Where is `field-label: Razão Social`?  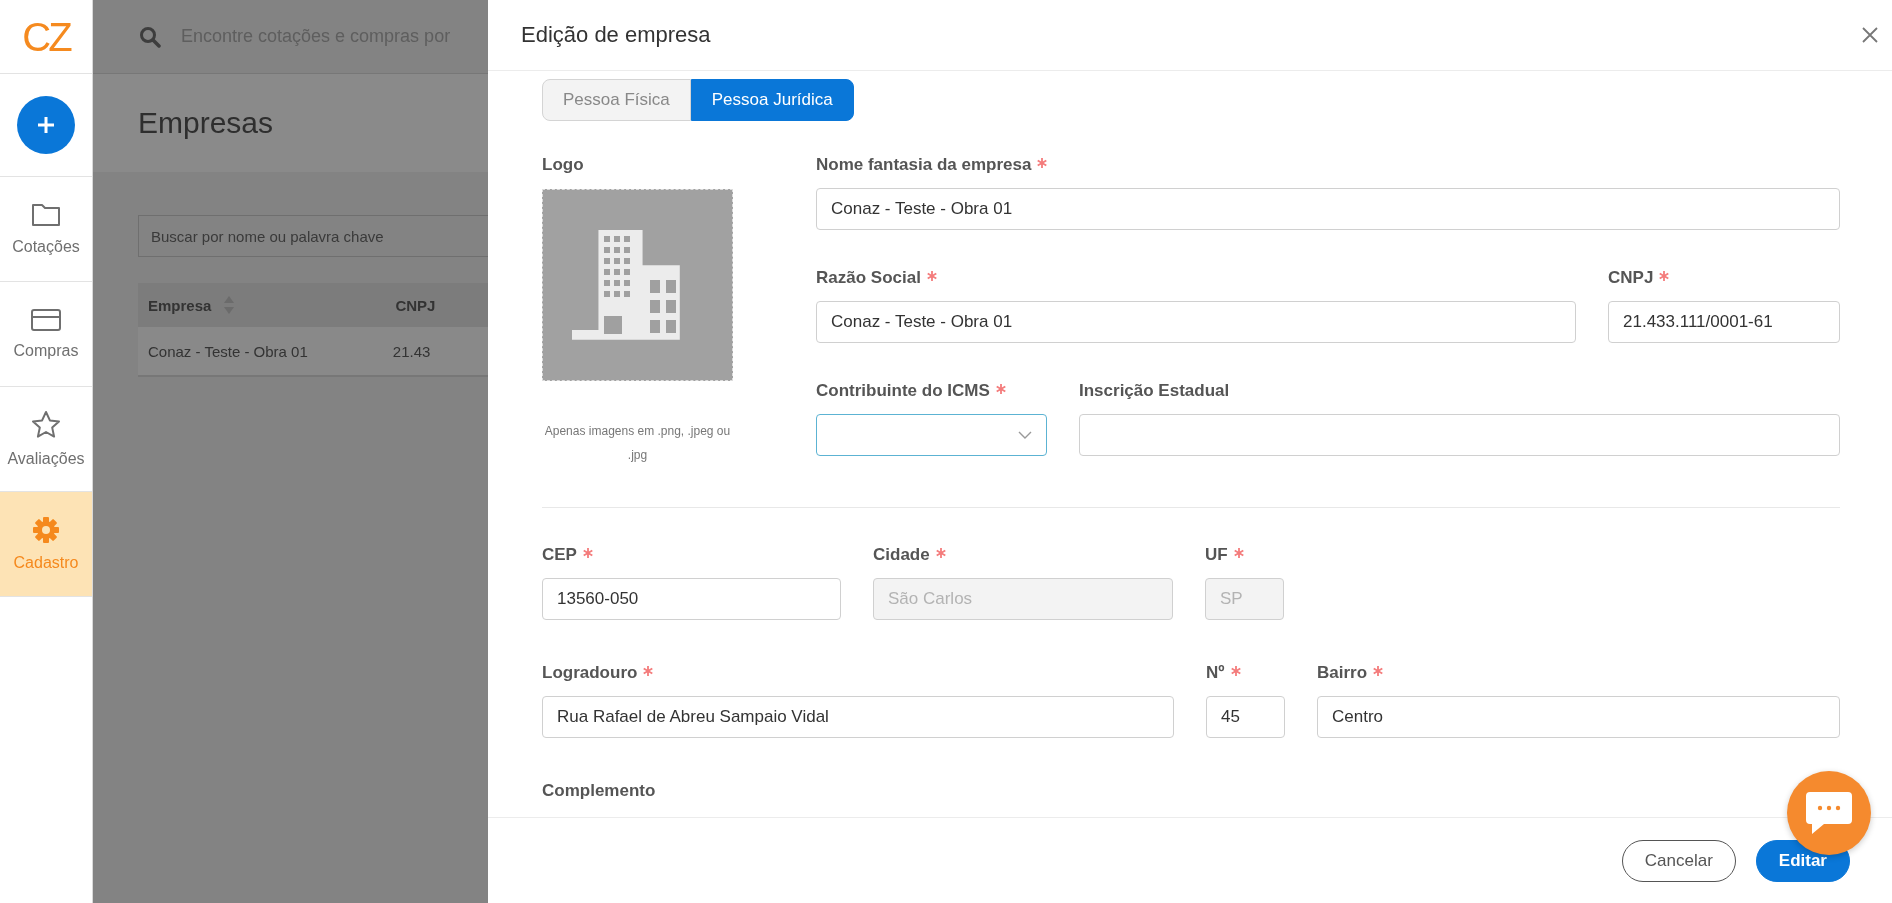 field-label: Razão Social is located at coordinates (868, 278).